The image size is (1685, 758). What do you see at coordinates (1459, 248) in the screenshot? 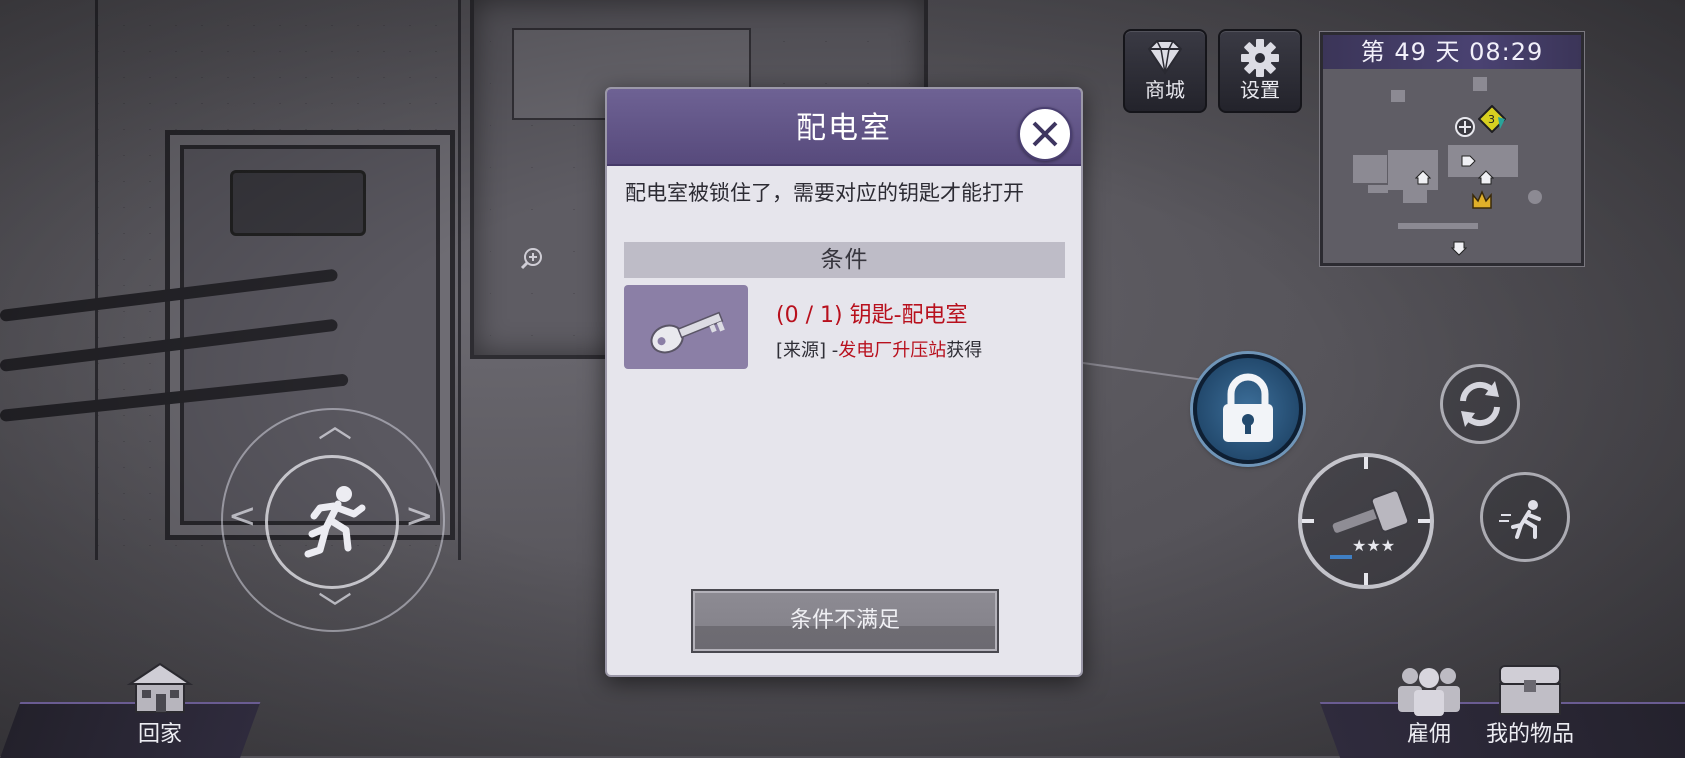
I see `arrow-down-icon` at bounding box center [1459, 248].